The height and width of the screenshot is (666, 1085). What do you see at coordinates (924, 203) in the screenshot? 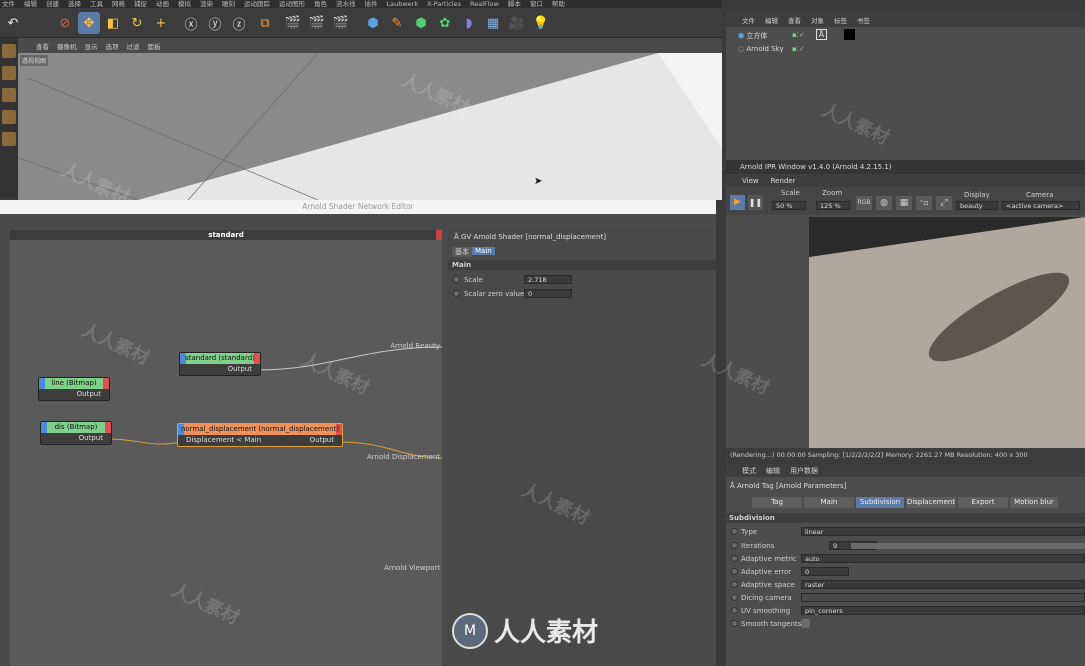
I see `compare-icon: ⁼▫` at bounding box center [924, 203].